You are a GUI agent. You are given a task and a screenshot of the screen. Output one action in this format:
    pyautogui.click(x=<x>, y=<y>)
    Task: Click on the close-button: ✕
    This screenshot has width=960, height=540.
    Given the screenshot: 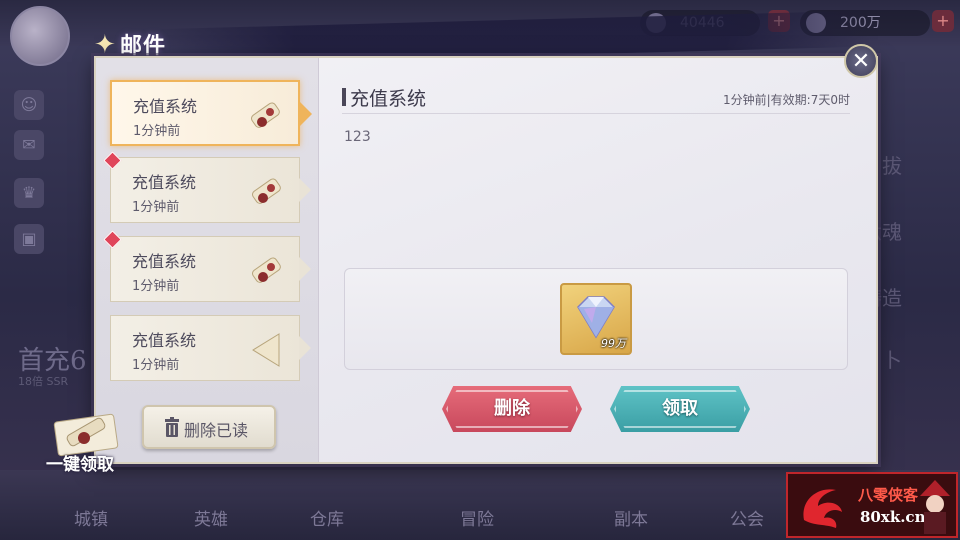 What is the action you would take?
    pyautogui.click(x=861, y=61)
    